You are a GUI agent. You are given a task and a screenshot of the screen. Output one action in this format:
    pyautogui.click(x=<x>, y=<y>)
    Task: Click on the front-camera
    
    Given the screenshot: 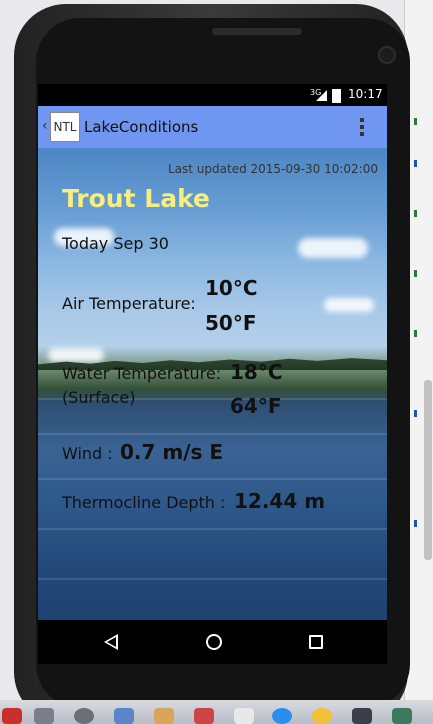 What is the action you would take?
    pyautogui.click(x=387, y=55)
    